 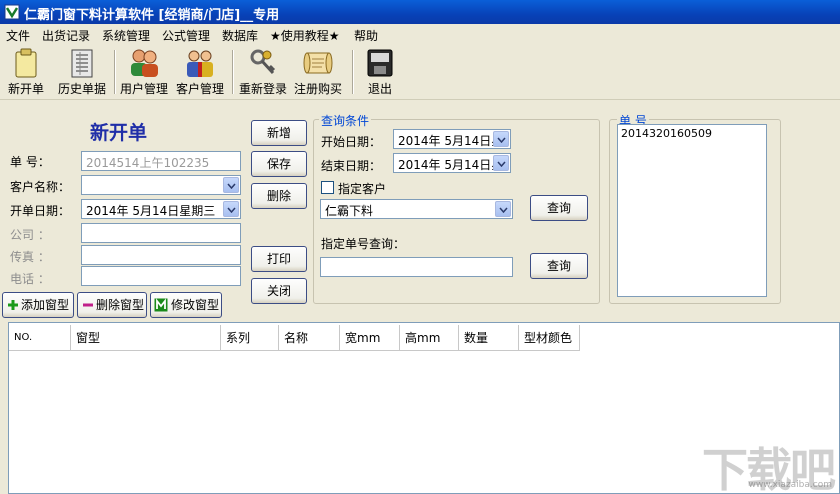 What do you see at coordinates (452, 163) in the screenshot?
I see `end-date-picker: 2014年 5月14日星` at bounding box center [452, 163].